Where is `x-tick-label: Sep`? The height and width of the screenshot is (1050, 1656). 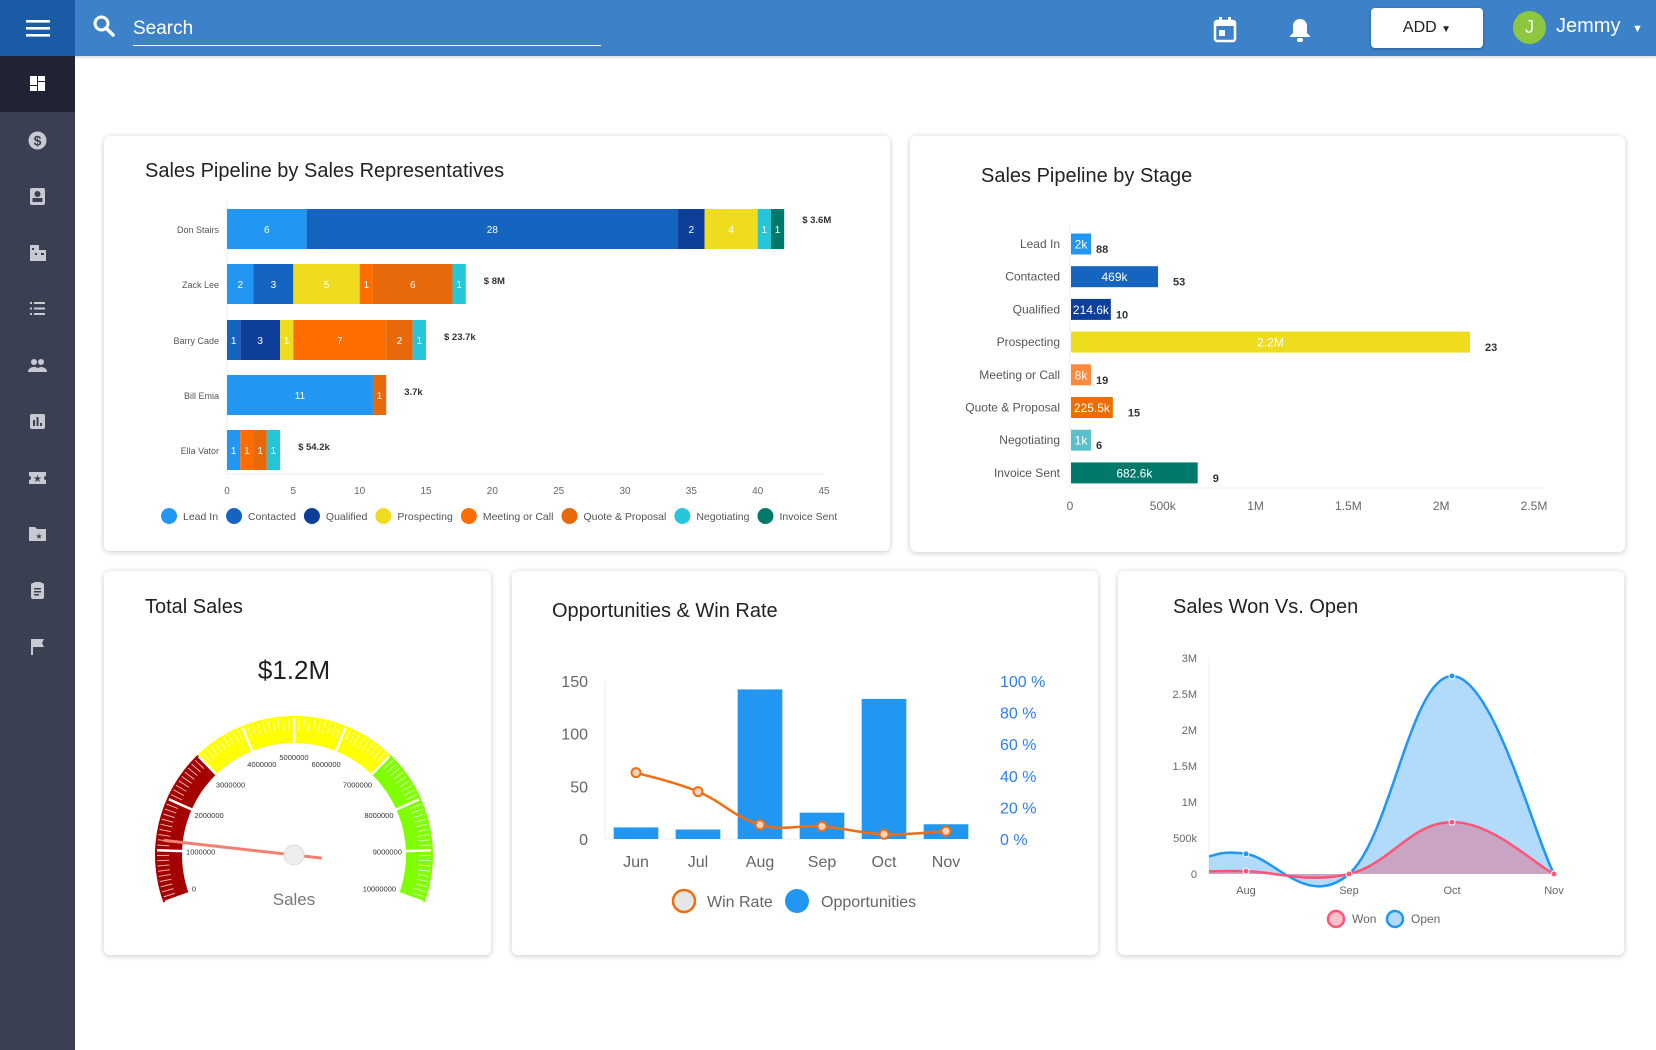
x-tick-label: Sep is located at coordinates (1349, 891).